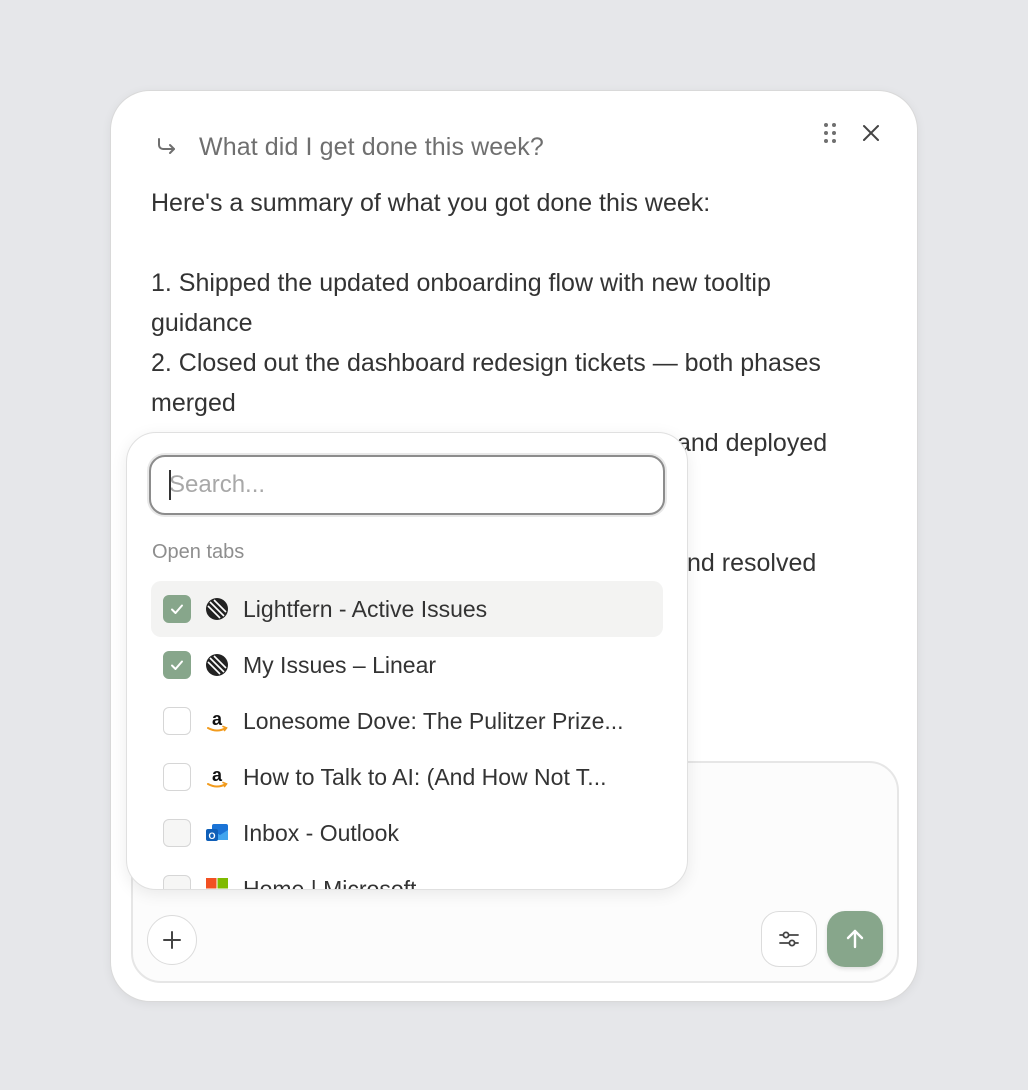  Describe the element at coordinates (407, 485) in the screenshot. I see `search-input` at that location.